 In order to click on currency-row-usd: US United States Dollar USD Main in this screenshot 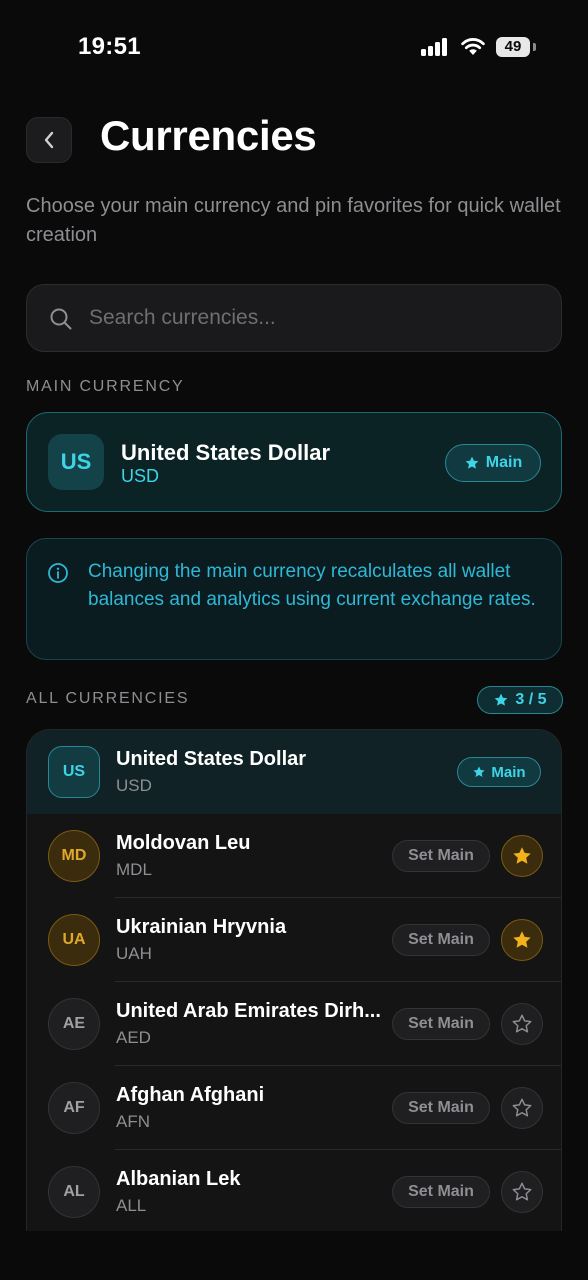, I will do `click(294, 772)`.